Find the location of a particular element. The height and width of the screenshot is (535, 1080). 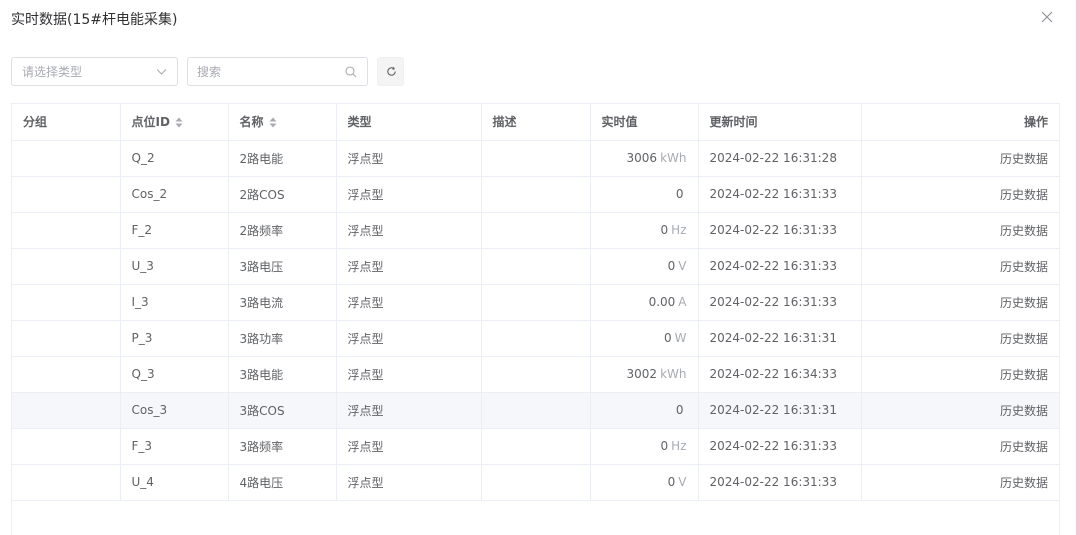

value-unit: A is located at coordinates (682, 302).